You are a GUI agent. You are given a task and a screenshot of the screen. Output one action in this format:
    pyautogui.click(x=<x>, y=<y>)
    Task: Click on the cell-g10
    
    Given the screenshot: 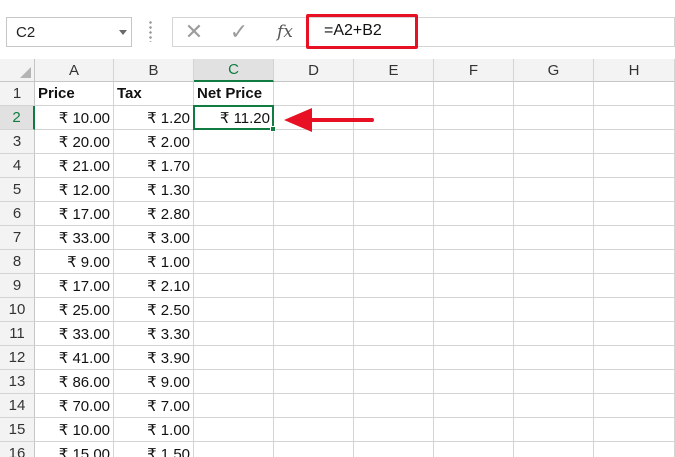 What is the action you would take?
    pyautogui.click(x=554, y=310)
    